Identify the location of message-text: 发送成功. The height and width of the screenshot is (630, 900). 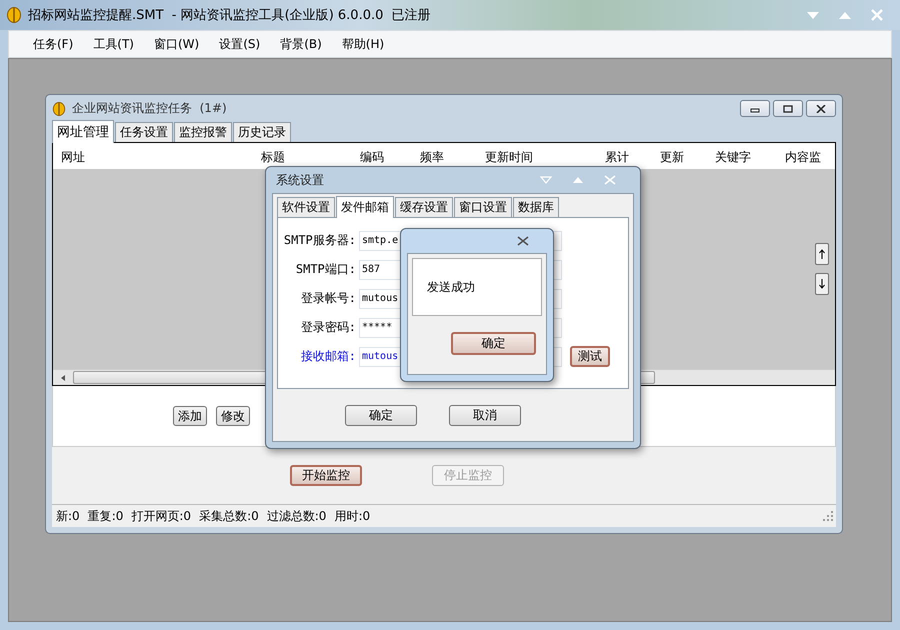
(451, 287).